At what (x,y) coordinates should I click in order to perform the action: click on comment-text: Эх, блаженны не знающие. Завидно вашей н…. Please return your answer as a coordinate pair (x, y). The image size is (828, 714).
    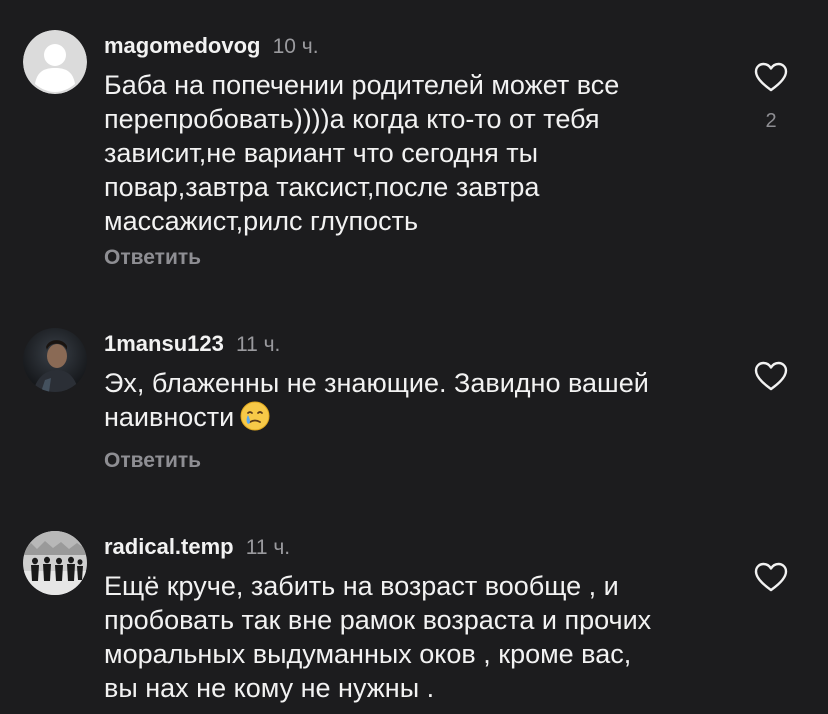
    Looking at the image, I should click on (409, 402).